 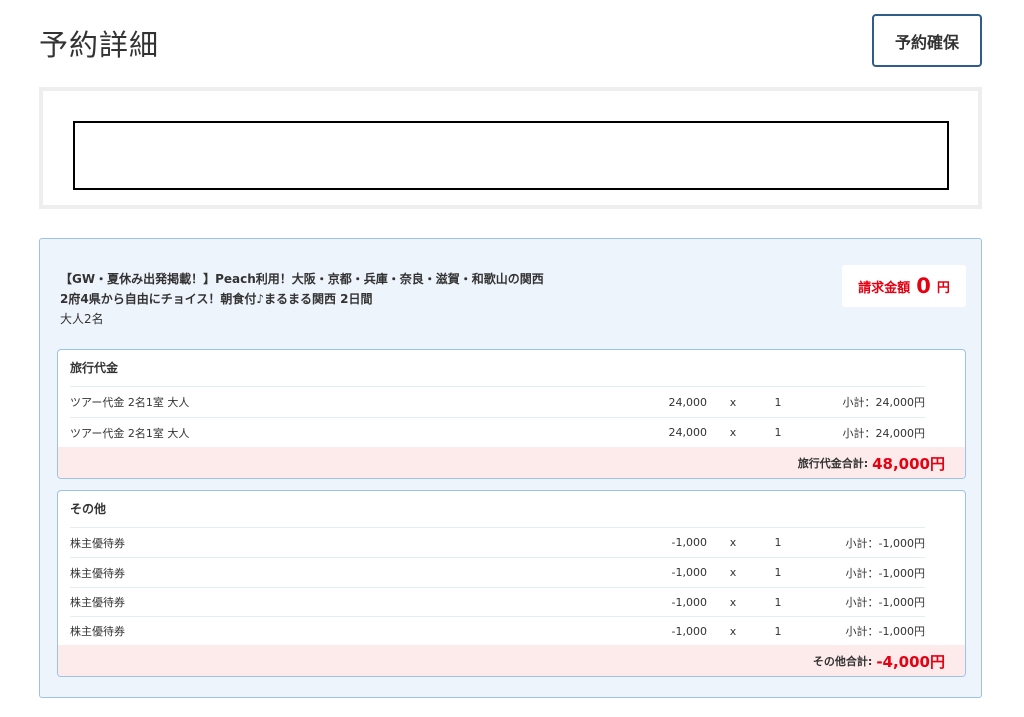 I want to click on other-total-bar: その他合計: -4,000円, so click(x=511, y=660).